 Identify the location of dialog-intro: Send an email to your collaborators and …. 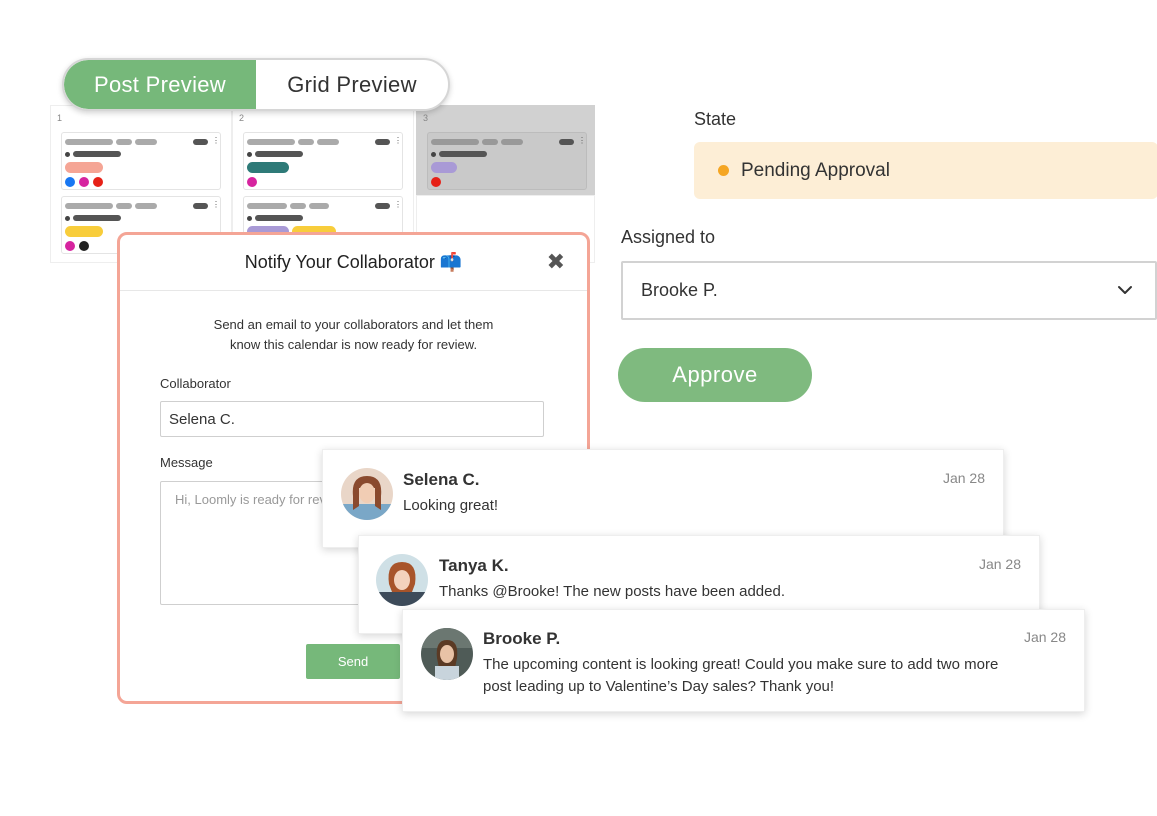
(353, 335).